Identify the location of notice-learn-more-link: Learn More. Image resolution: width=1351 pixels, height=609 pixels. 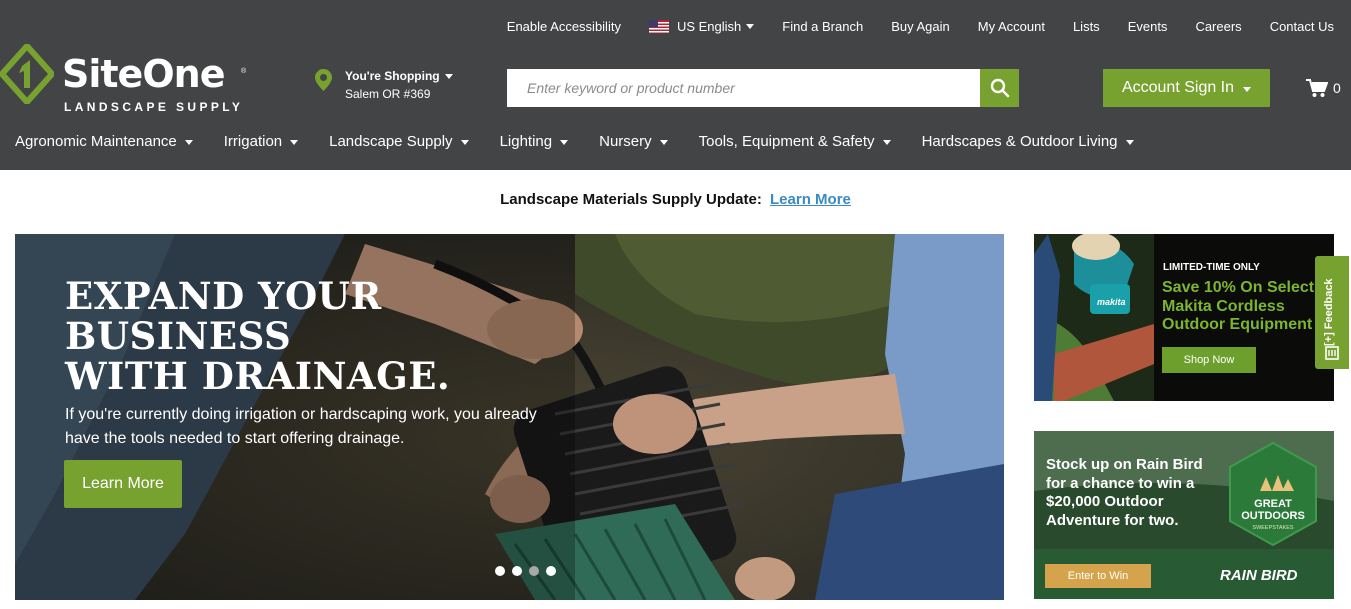
(810, 199).